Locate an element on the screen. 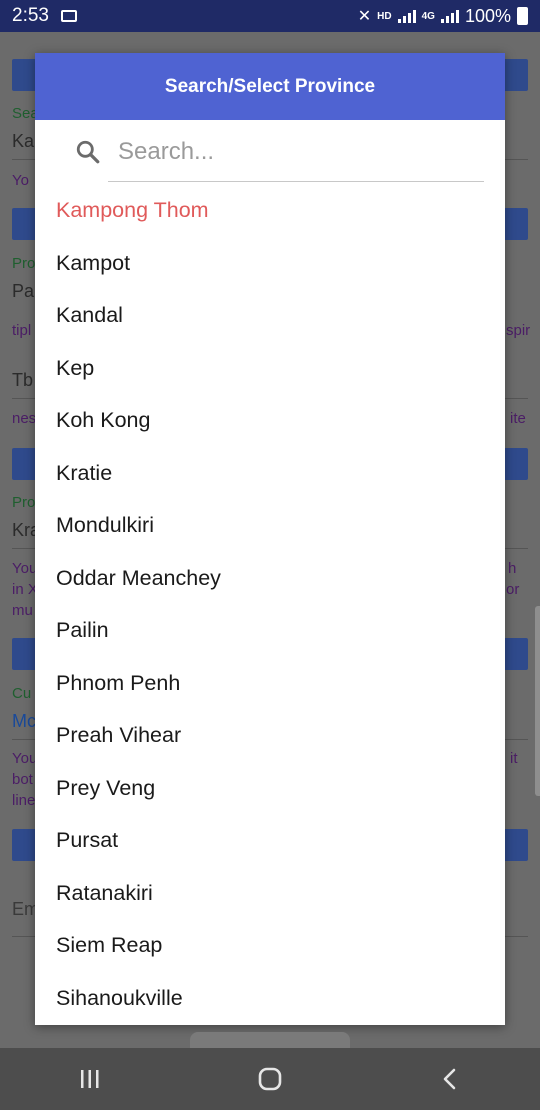 This screenshot has width=540, height=1110. help-text: in X is located at coordinates (25, 589).